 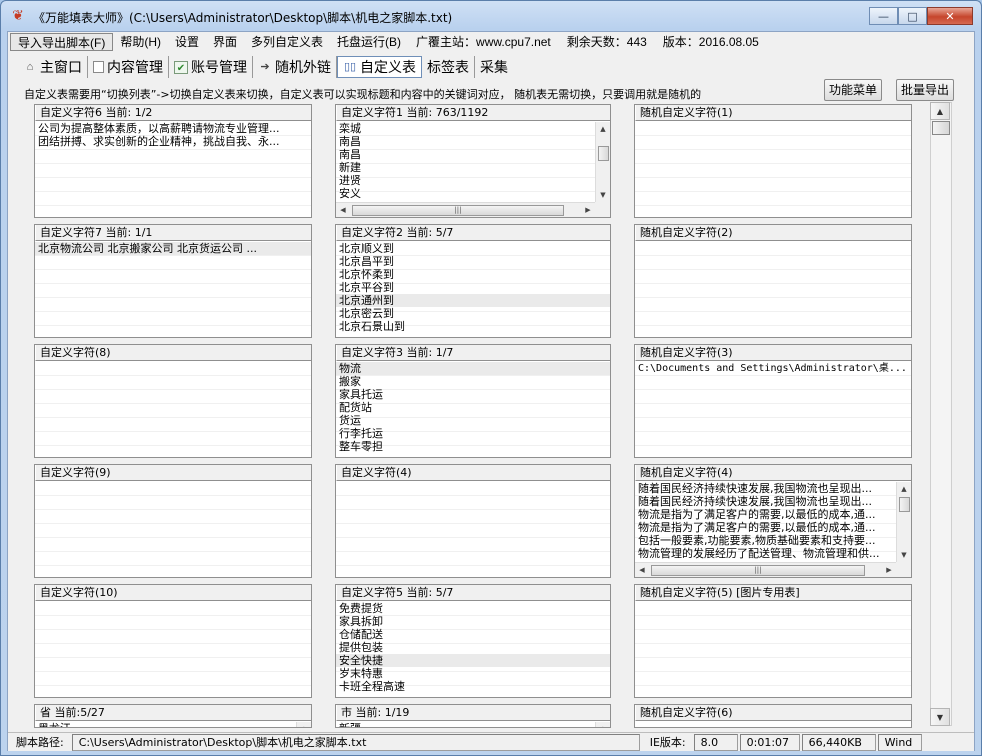 What do you see at coordinates (473, 381) in the screenshot?
I see `list-item: 搬家` at bounding box center [473, 381].